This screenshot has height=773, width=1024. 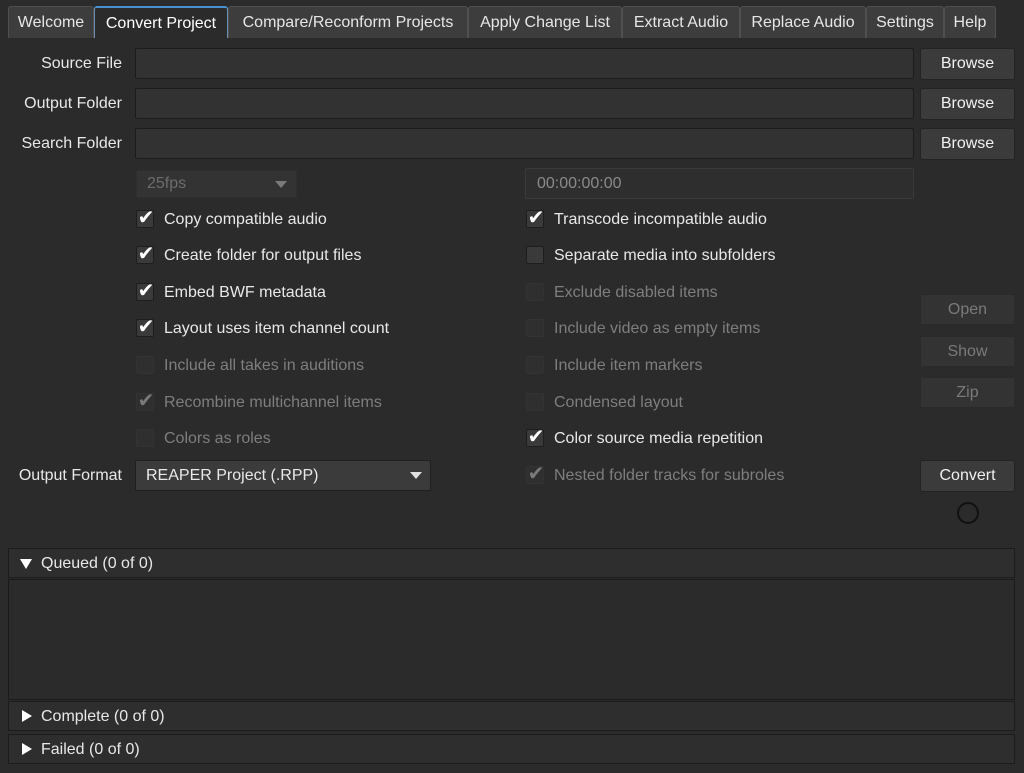 What do you see at coordinates (70, 475) in the screenshot?
I see `output-format-label: Output Format` at bounding box center [70, 475].